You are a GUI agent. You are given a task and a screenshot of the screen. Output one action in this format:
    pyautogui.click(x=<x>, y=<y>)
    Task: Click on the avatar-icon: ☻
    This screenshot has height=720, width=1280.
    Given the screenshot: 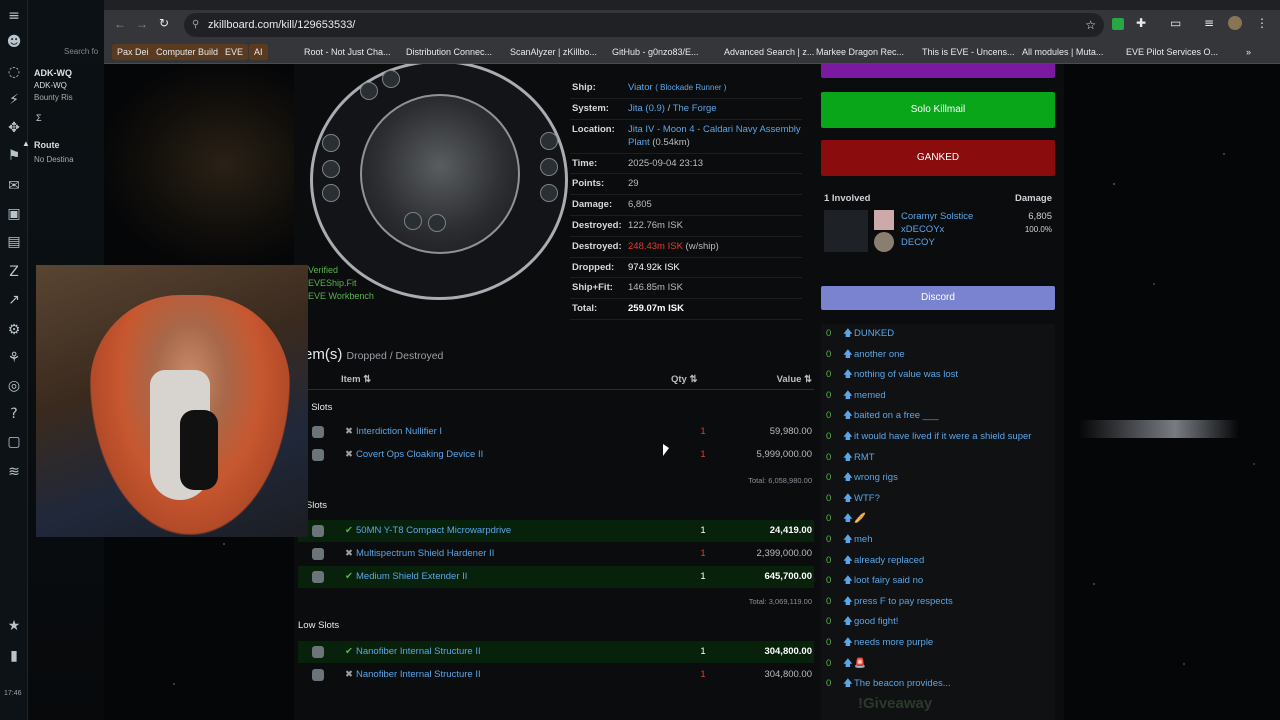 What is the action you would take?
    pyautogui.click(x=14, y=42)
    